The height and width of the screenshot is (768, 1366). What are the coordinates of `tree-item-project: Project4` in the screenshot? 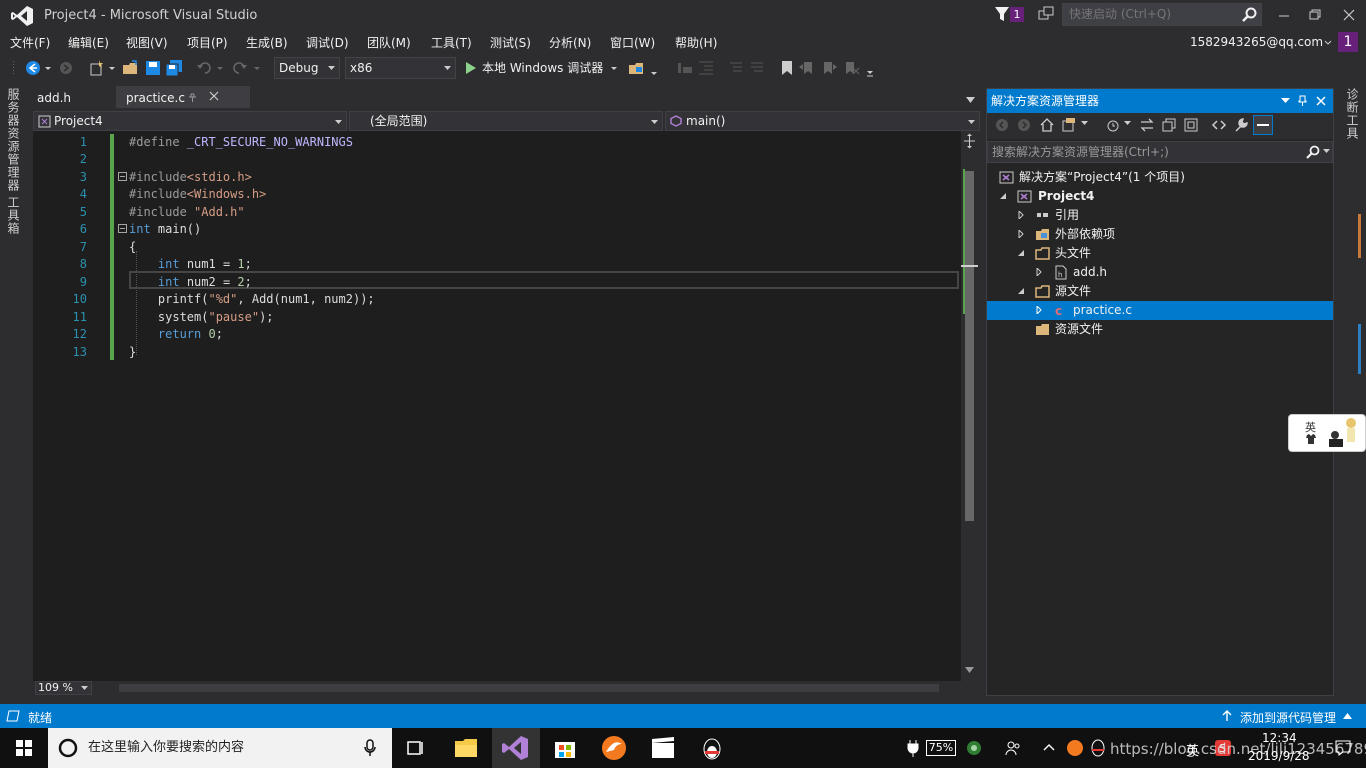 It's located at (1160, 196).